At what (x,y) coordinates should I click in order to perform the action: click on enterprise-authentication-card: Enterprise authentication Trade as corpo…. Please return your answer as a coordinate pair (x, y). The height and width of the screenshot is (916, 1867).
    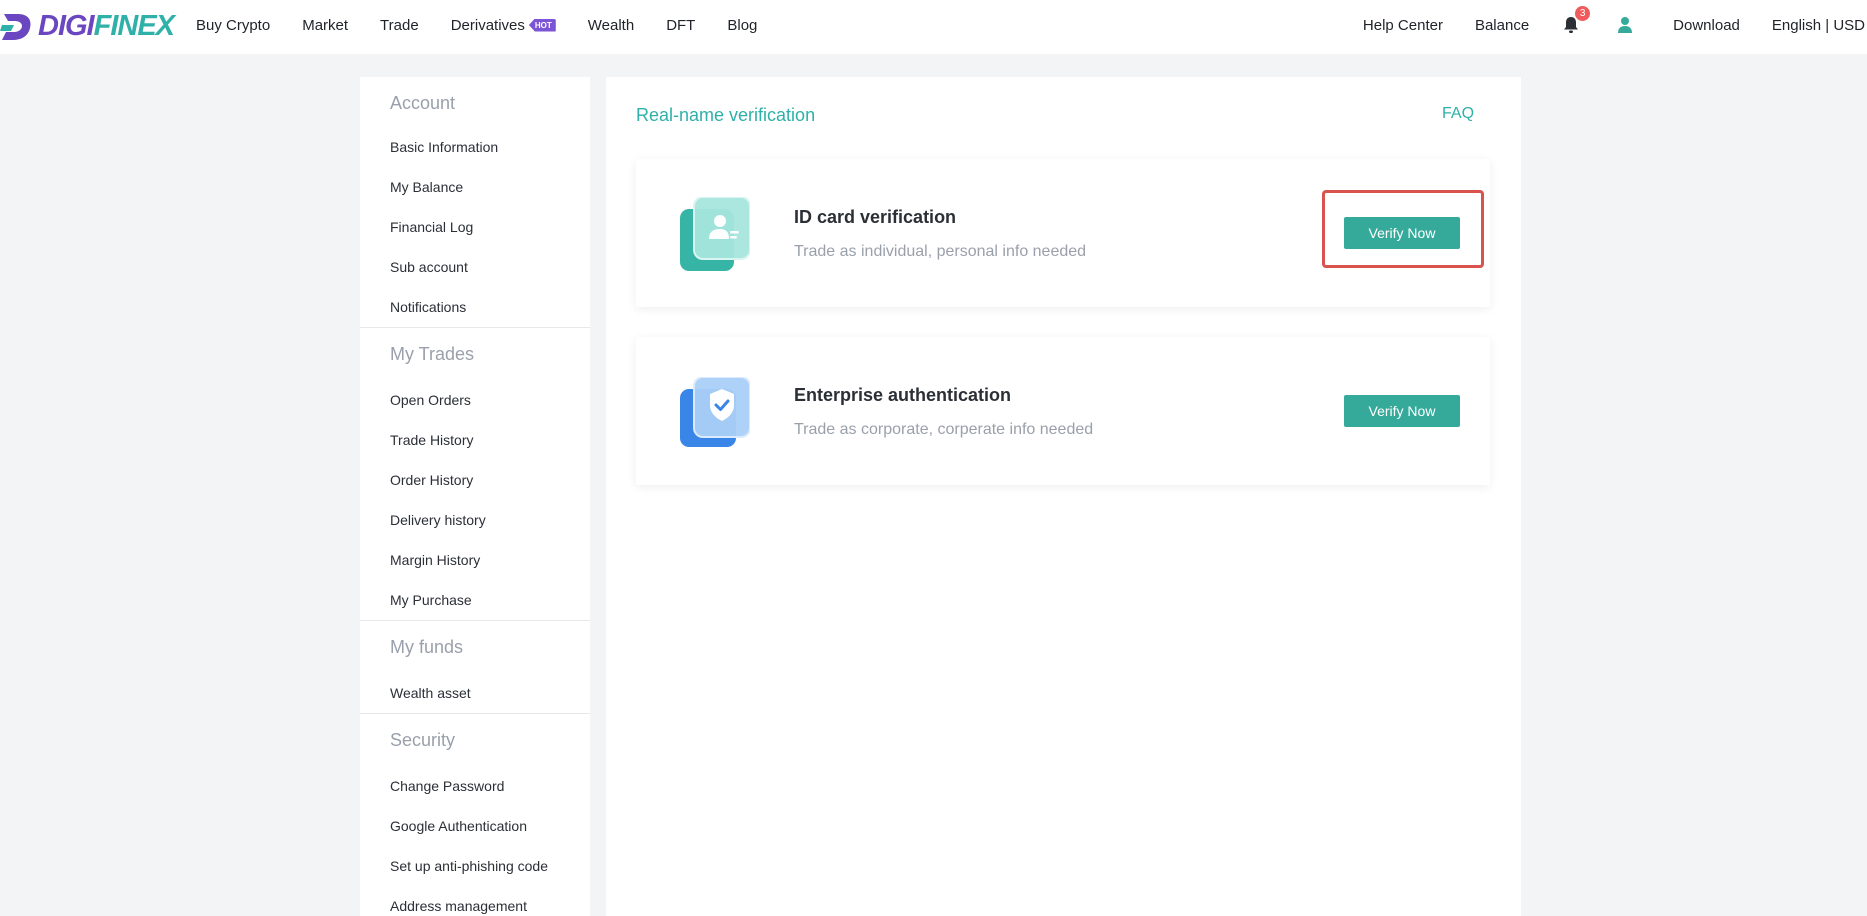
    Looking at the image, I should click on (1063, 411).